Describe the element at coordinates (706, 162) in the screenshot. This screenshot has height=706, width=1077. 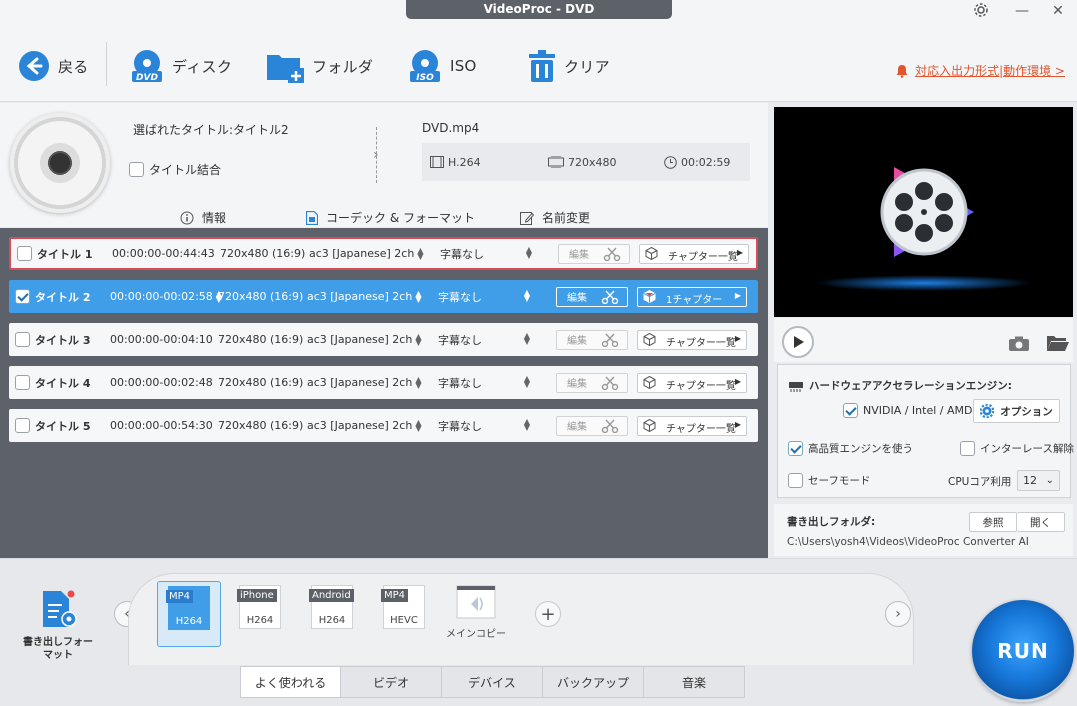
I see `output-duration: 00:02:59` at that location.